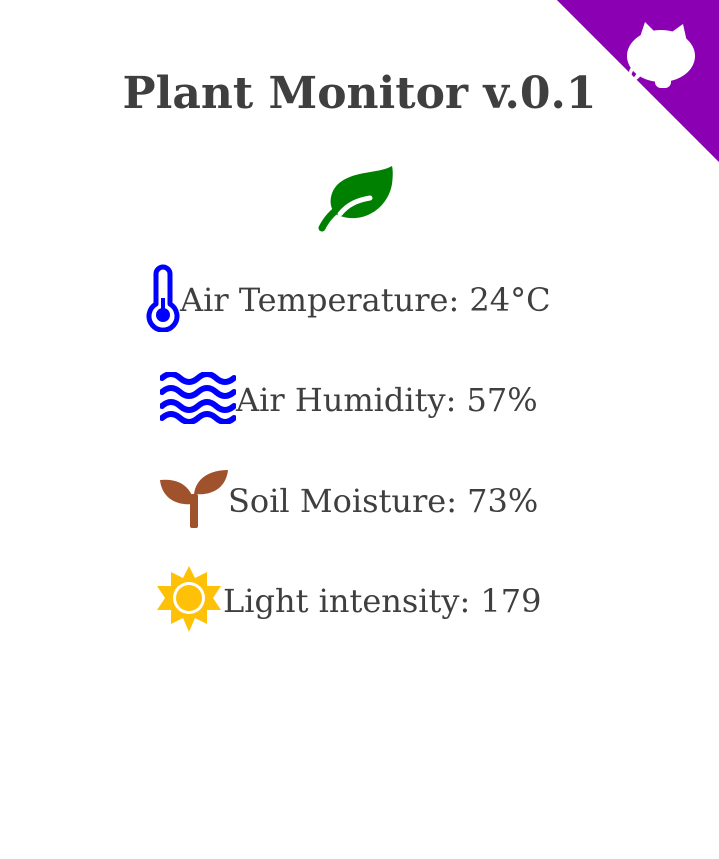 The width and height of the screenshot is (719, 859). What do you see at coordinates (383, 501) in the screenshot?
I see `soil-moisture-label: Soil Moisture: 73%` at bounding box center [383, 501].